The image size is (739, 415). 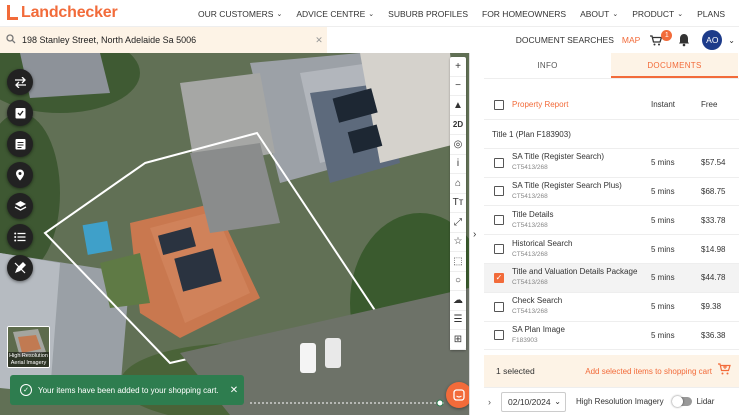 I want to click on document-price: $44.78, so click(x=713, y=278).